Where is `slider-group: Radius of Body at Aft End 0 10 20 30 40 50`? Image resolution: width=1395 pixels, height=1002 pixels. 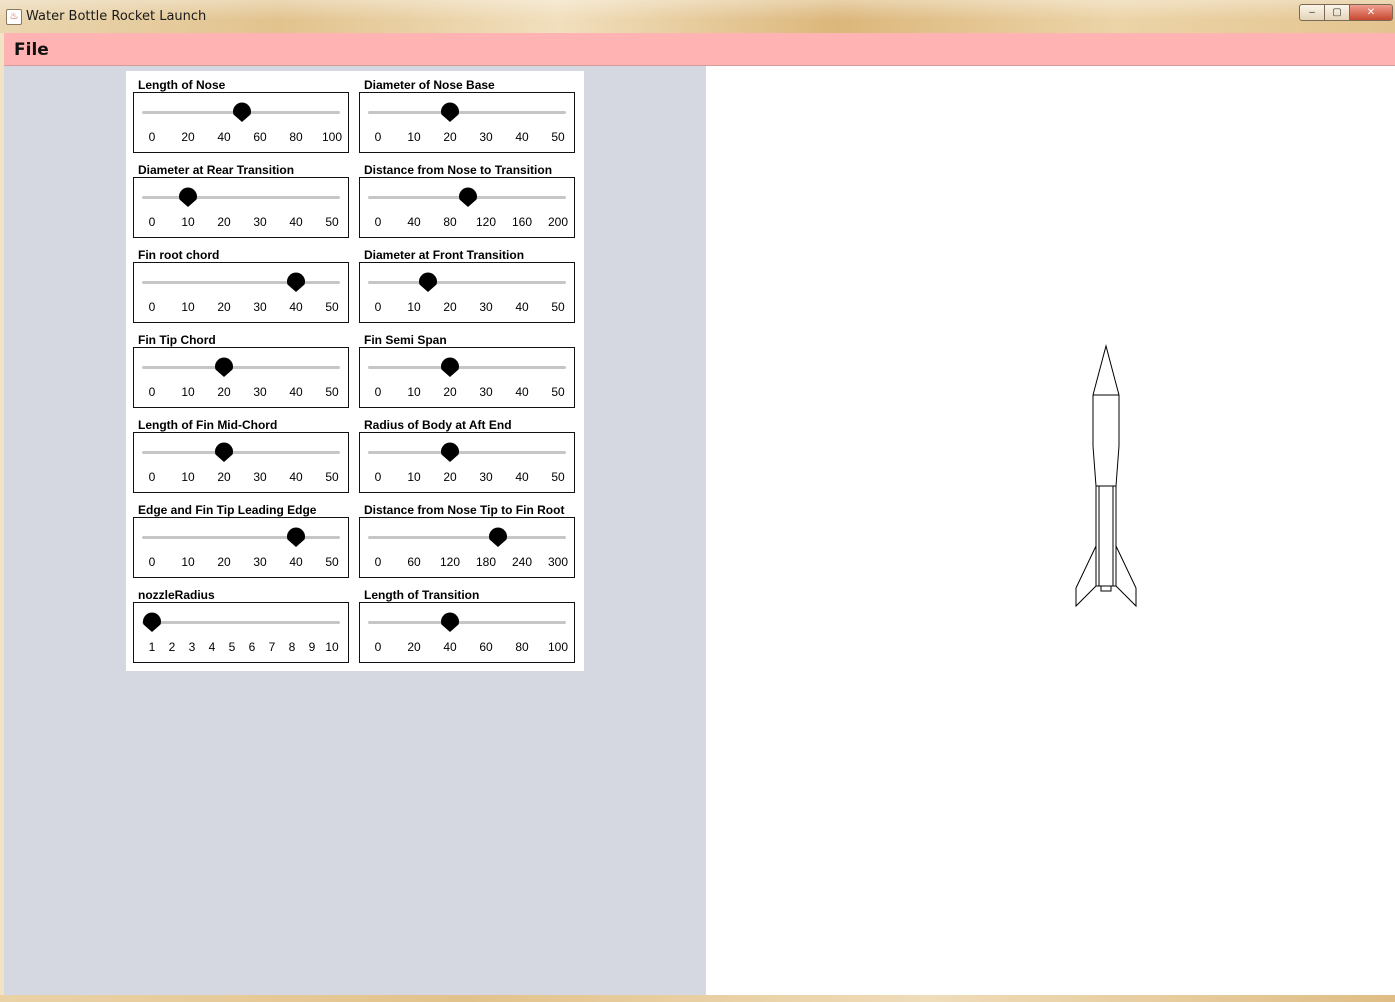 slider-group: Radius of Body at Aft End 0 10 20 30 40 50 is located at coordinates (467, 452).